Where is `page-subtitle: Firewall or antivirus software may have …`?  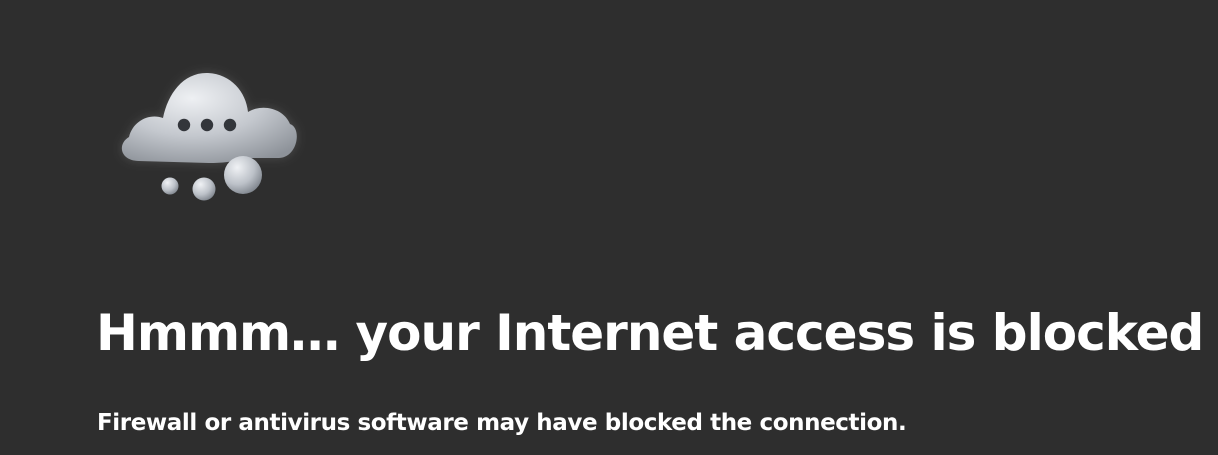
page-subtitle: Firewall or antivirus software may have … is located at coordinates (502, 423).